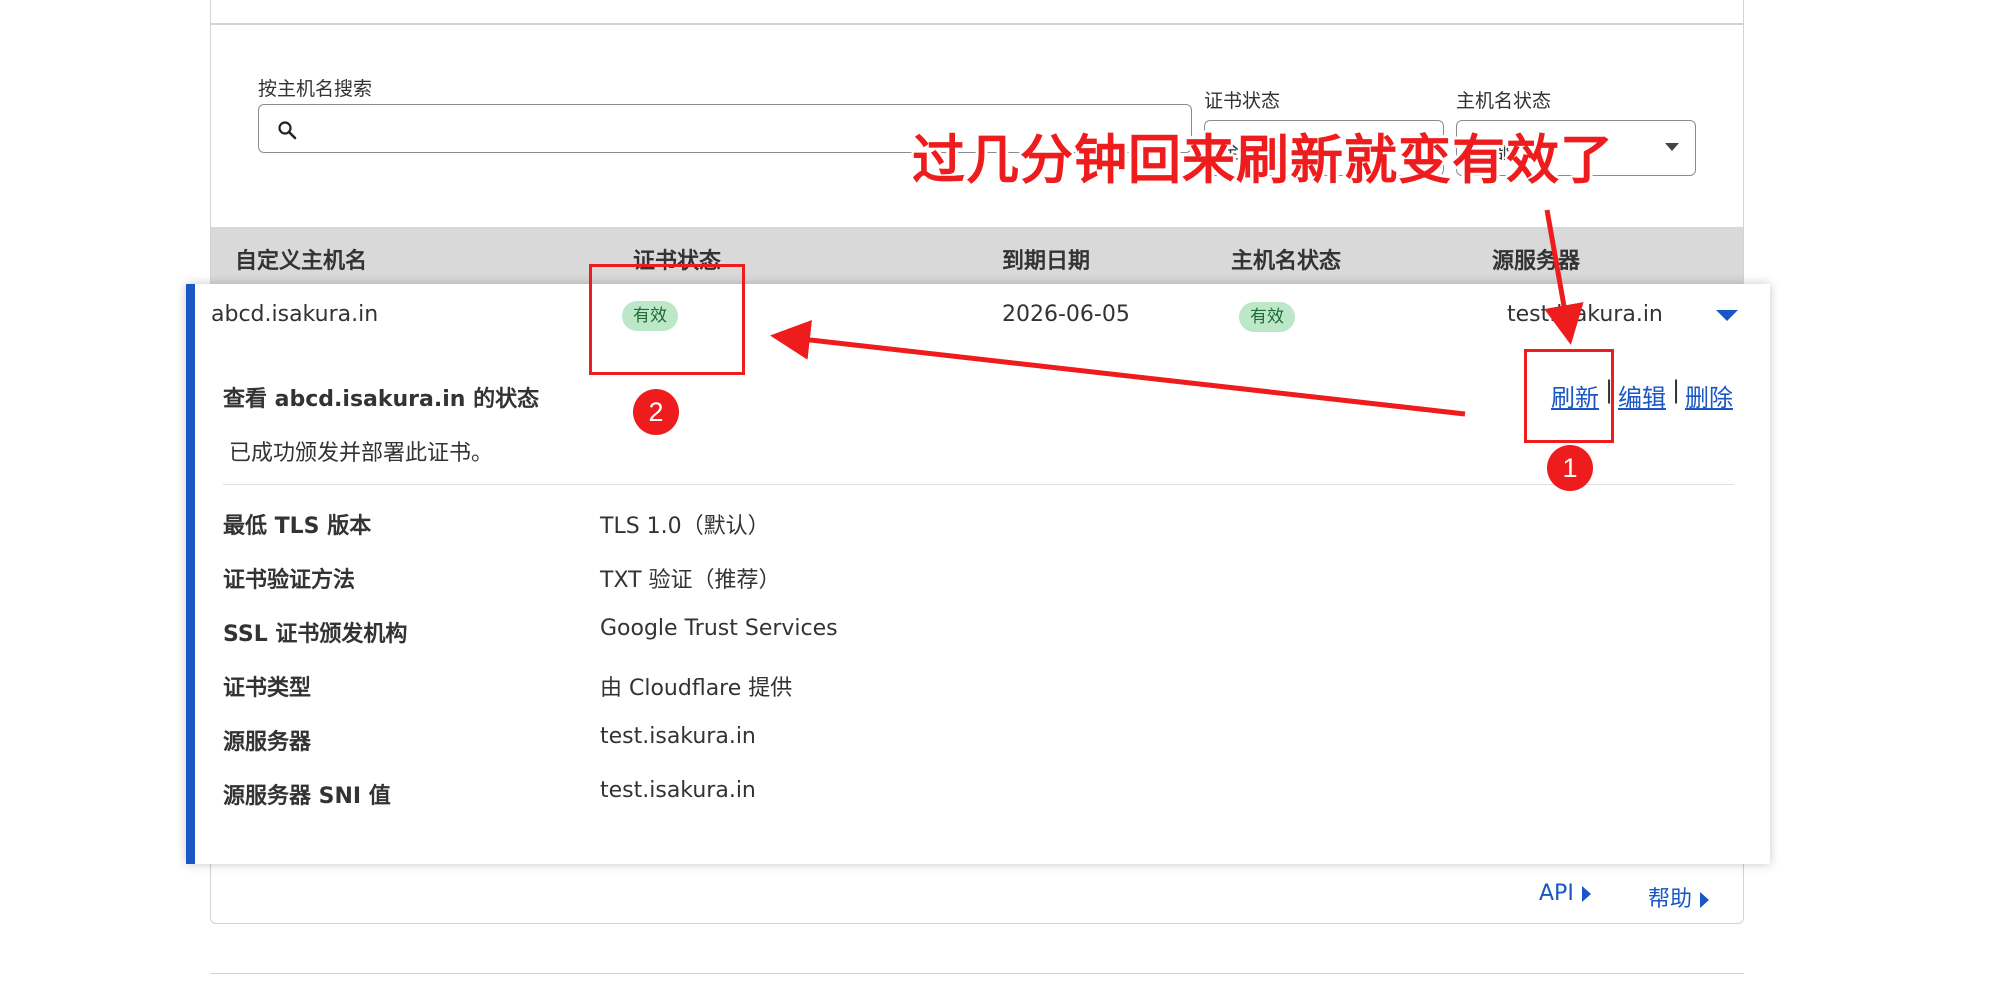 This screenshot has width=2008, height=984. Describe the element at coordinates (1118, 368) in the screenshot. I see `annotation-arrow-to-status` at that location.